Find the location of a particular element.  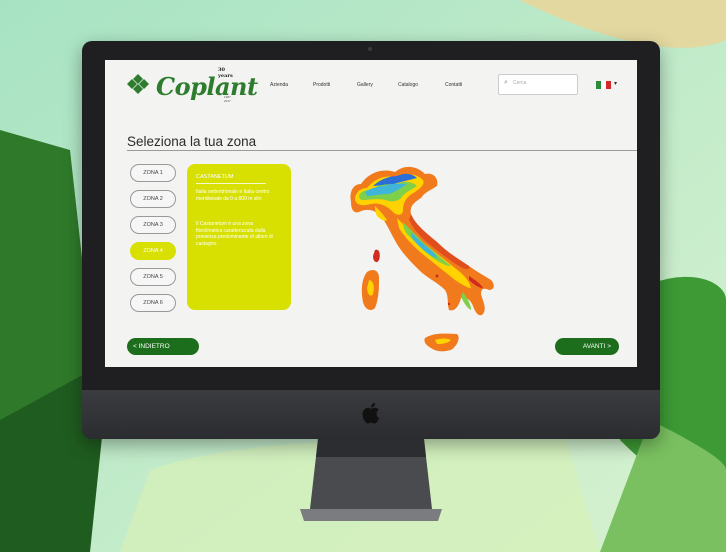

apple-logo-icon is located at coordinates (371, 413).